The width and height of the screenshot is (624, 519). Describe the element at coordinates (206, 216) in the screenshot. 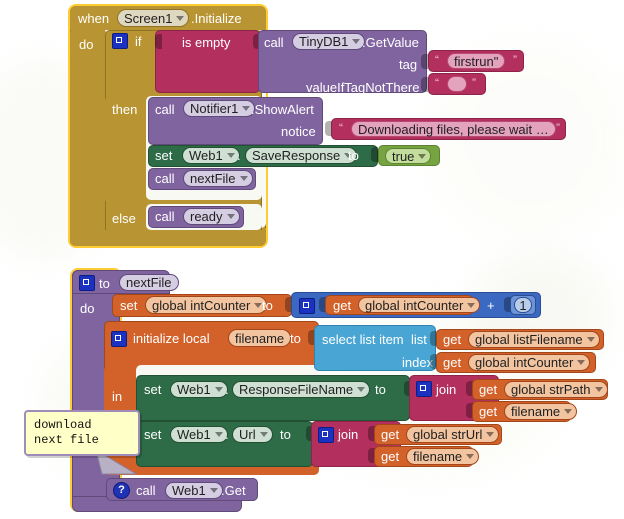

I see `call-ready-name-label: ready` at that location.